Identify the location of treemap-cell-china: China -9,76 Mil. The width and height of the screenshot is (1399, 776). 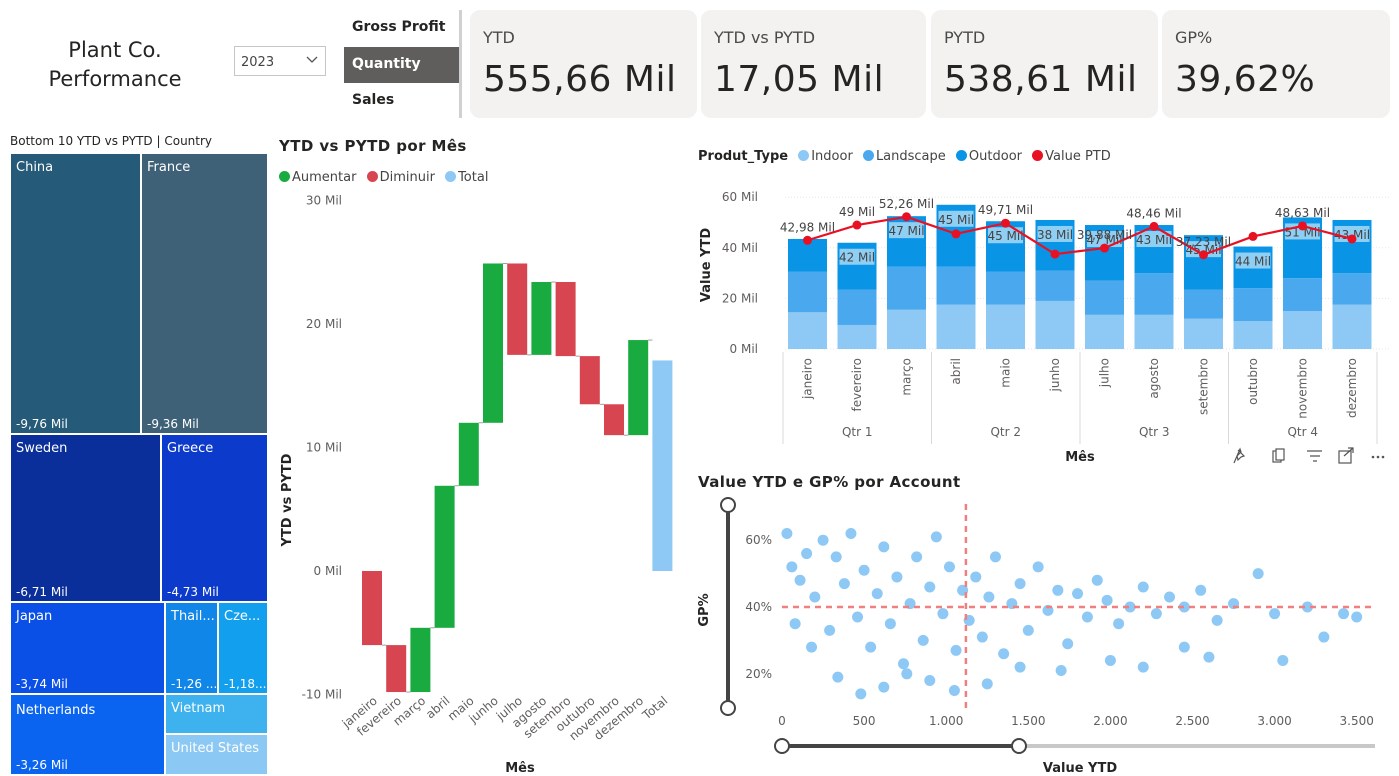
(75, 293).